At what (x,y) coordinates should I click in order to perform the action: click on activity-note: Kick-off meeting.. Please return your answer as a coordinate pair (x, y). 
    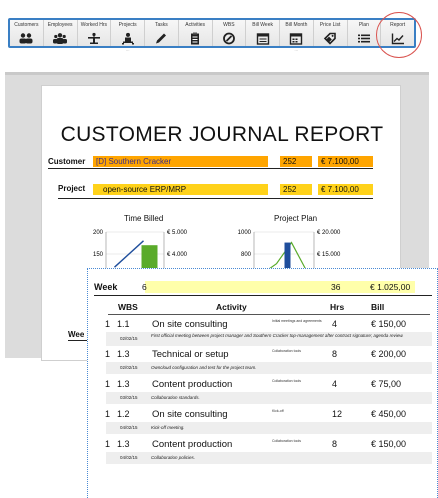
    Looking at the image, I should click on (168, 427).